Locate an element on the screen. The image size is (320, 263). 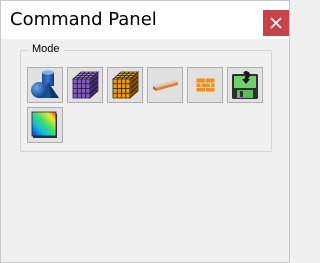
save-button is located at coordinates (245, 85).